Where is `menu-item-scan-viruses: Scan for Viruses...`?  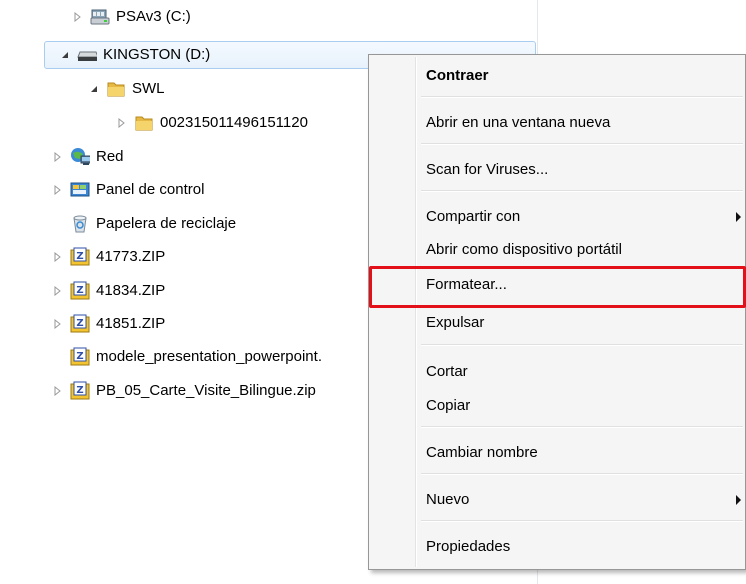 menu-item-scan-viruses: Scan for Viruses... is located at coordinates (557, 170).